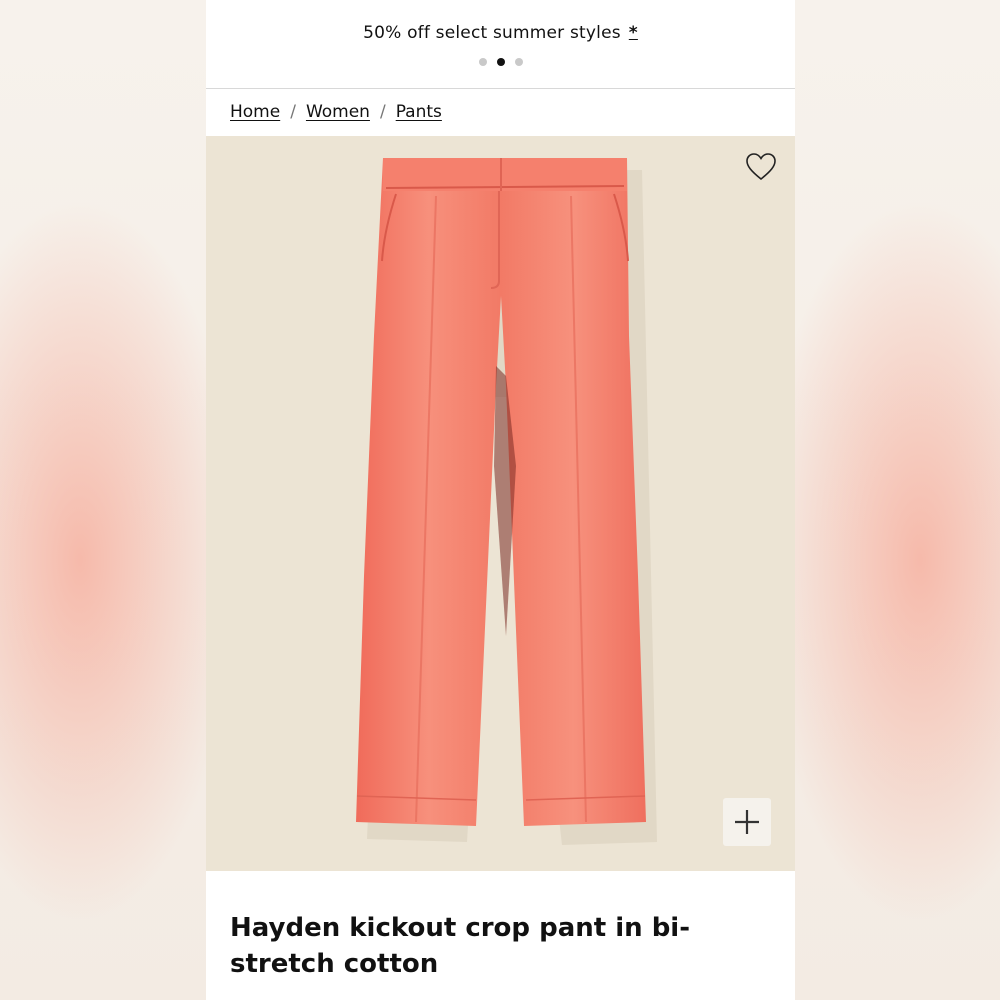  I want to click on breadcrumb: Home / Women / Pants, so click(336, 112).